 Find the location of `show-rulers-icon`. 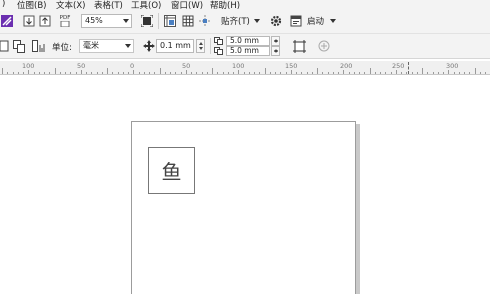

show-rulers-icon is located at coordinates (170, 21).